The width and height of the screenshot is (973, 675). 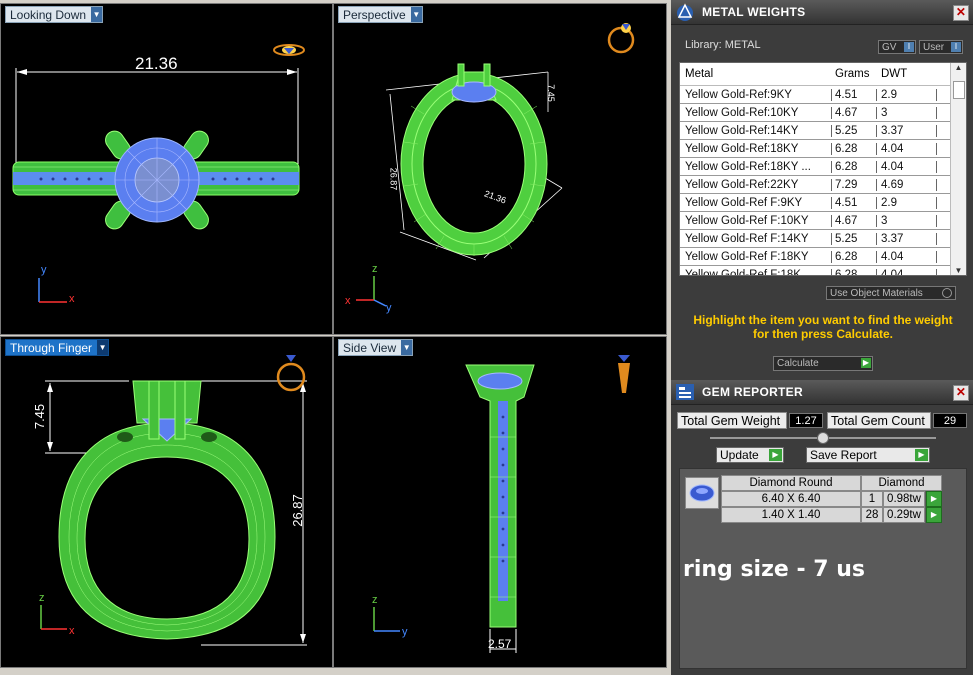 I want to click on size-slider, so click(x=823, y=438).